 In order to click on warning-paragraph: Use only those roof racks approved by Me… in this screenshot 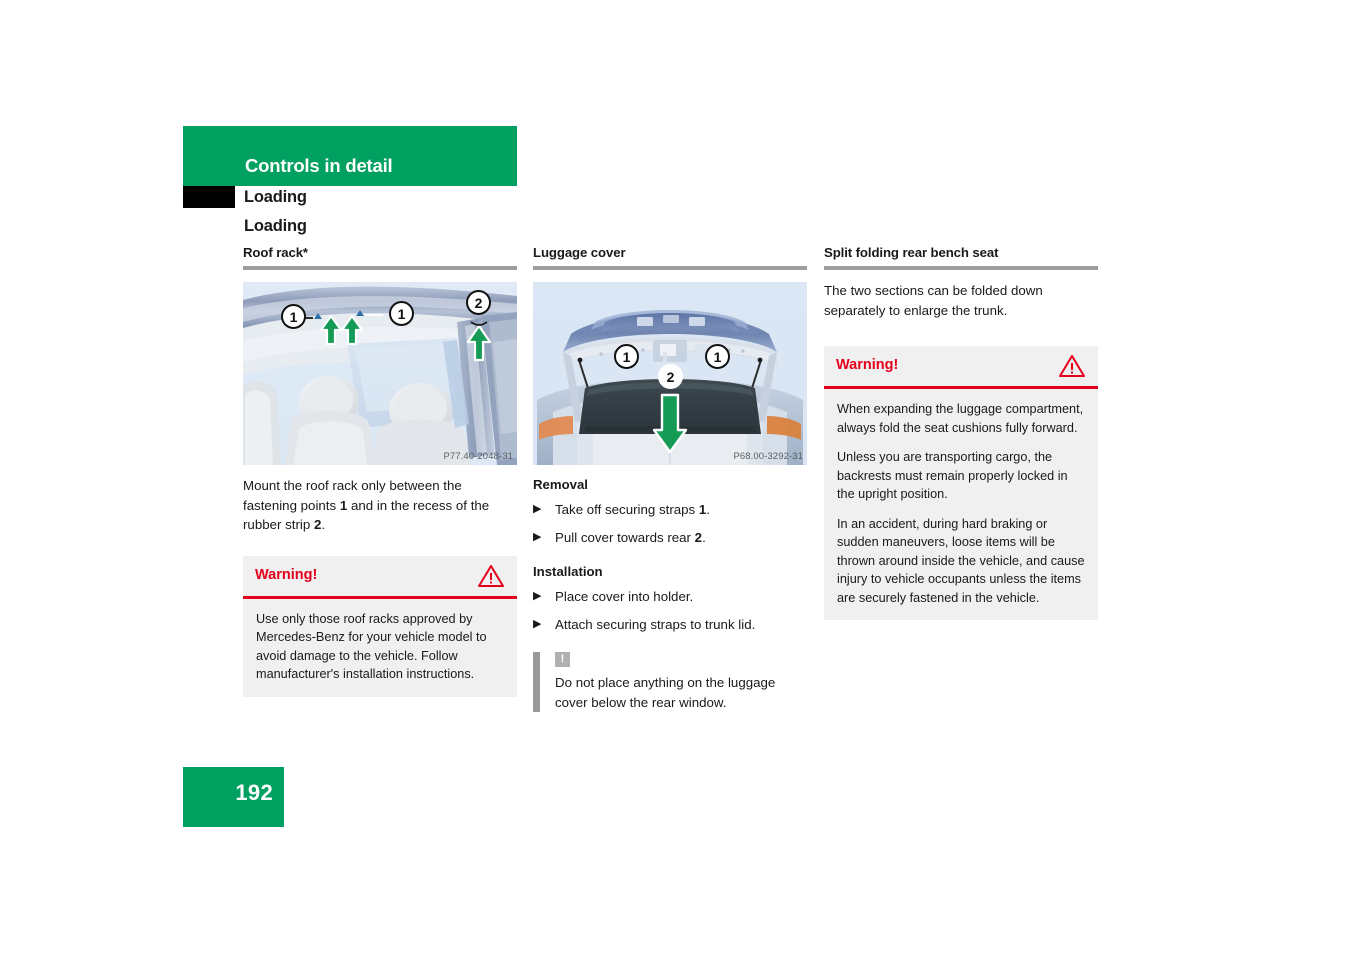, I will do `click(371, 646)`.